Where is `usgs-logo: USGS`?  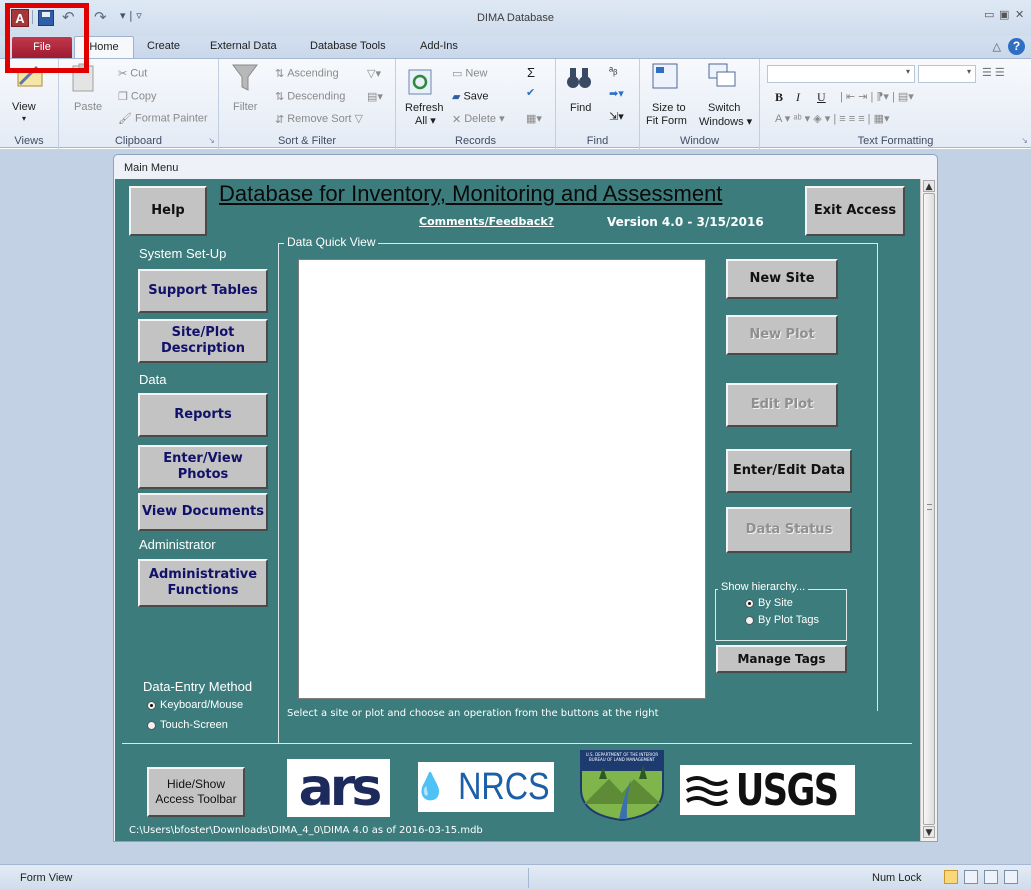
usgs-logo: USGS is located at coordinates (767, 790).